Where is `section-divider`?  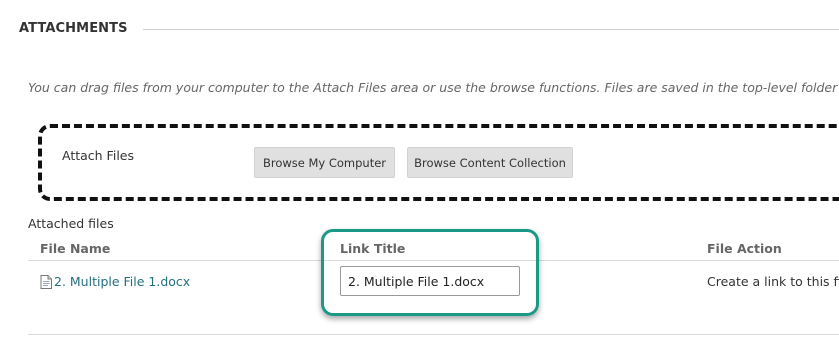
section-divider is located at coordinates (491, 29).